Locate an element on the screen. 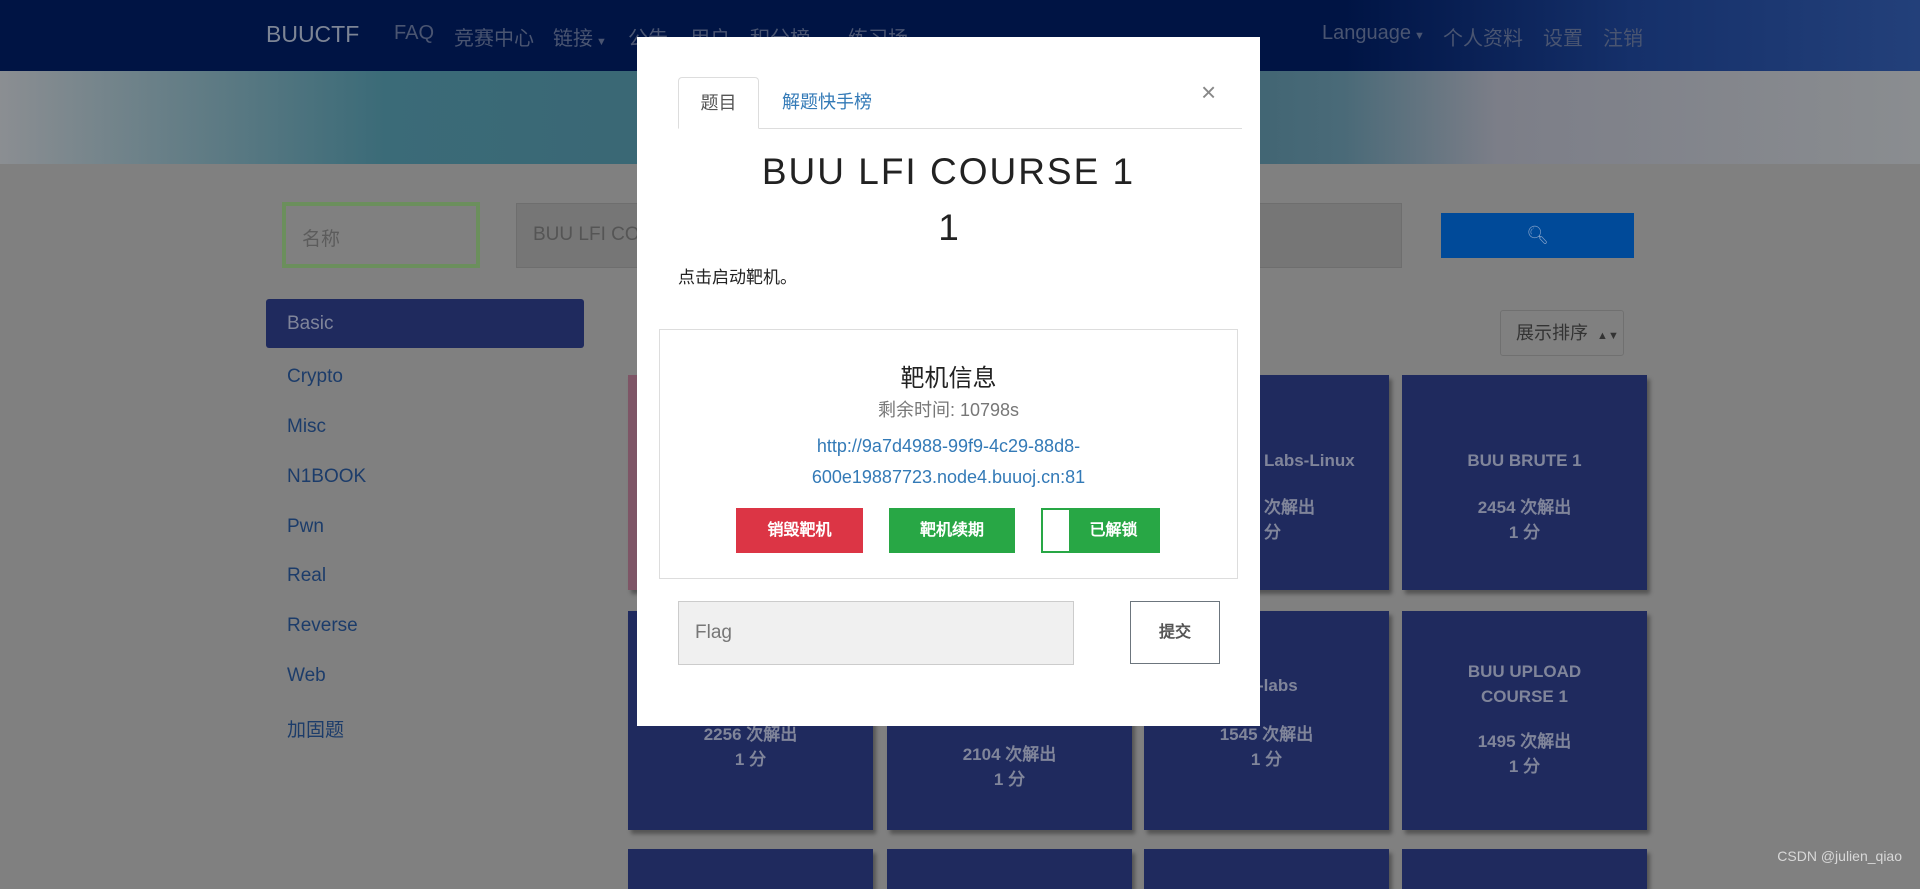 This screenshot has height=889, width=1920. card-solves: 1495 次解出 is located at coordinates (1524, 741).